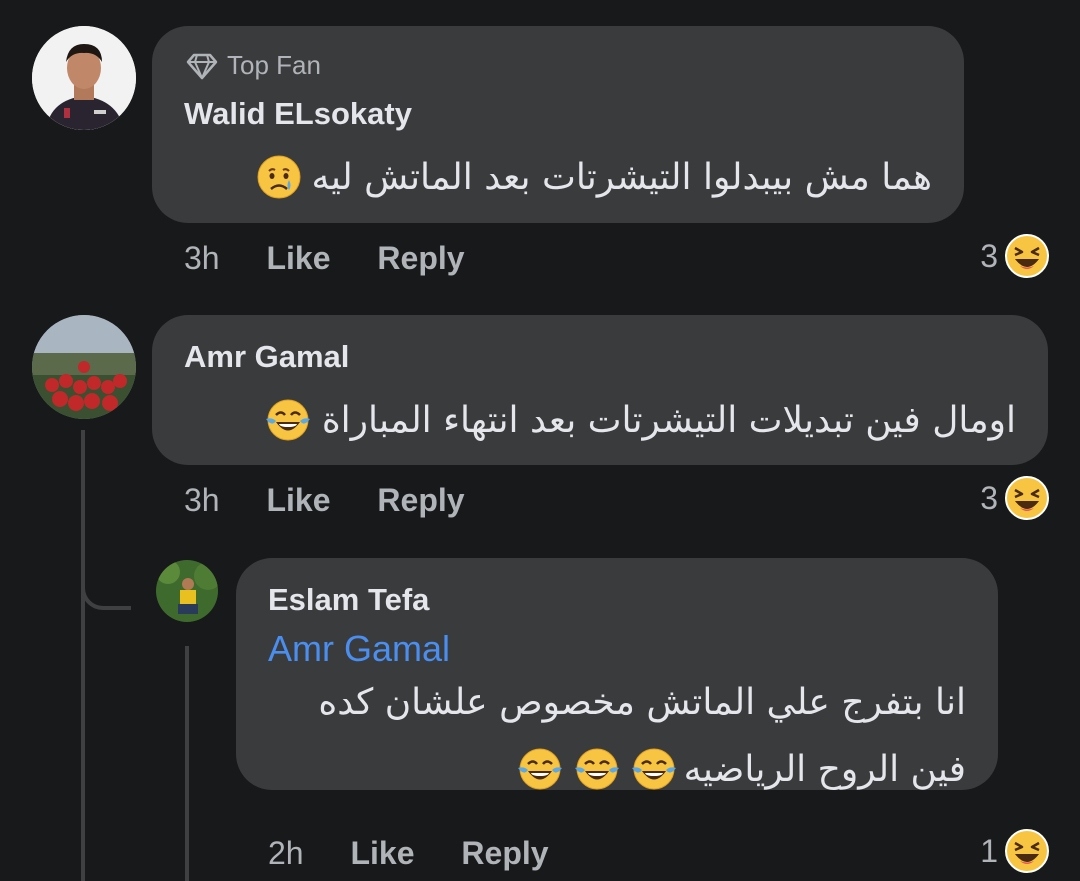 The width and height of the screenshot is (1080, 881). Describe the element at coordinates (348, 600) in the screenshot. I see `comment-author-name: Eslam Tefa` at that location.